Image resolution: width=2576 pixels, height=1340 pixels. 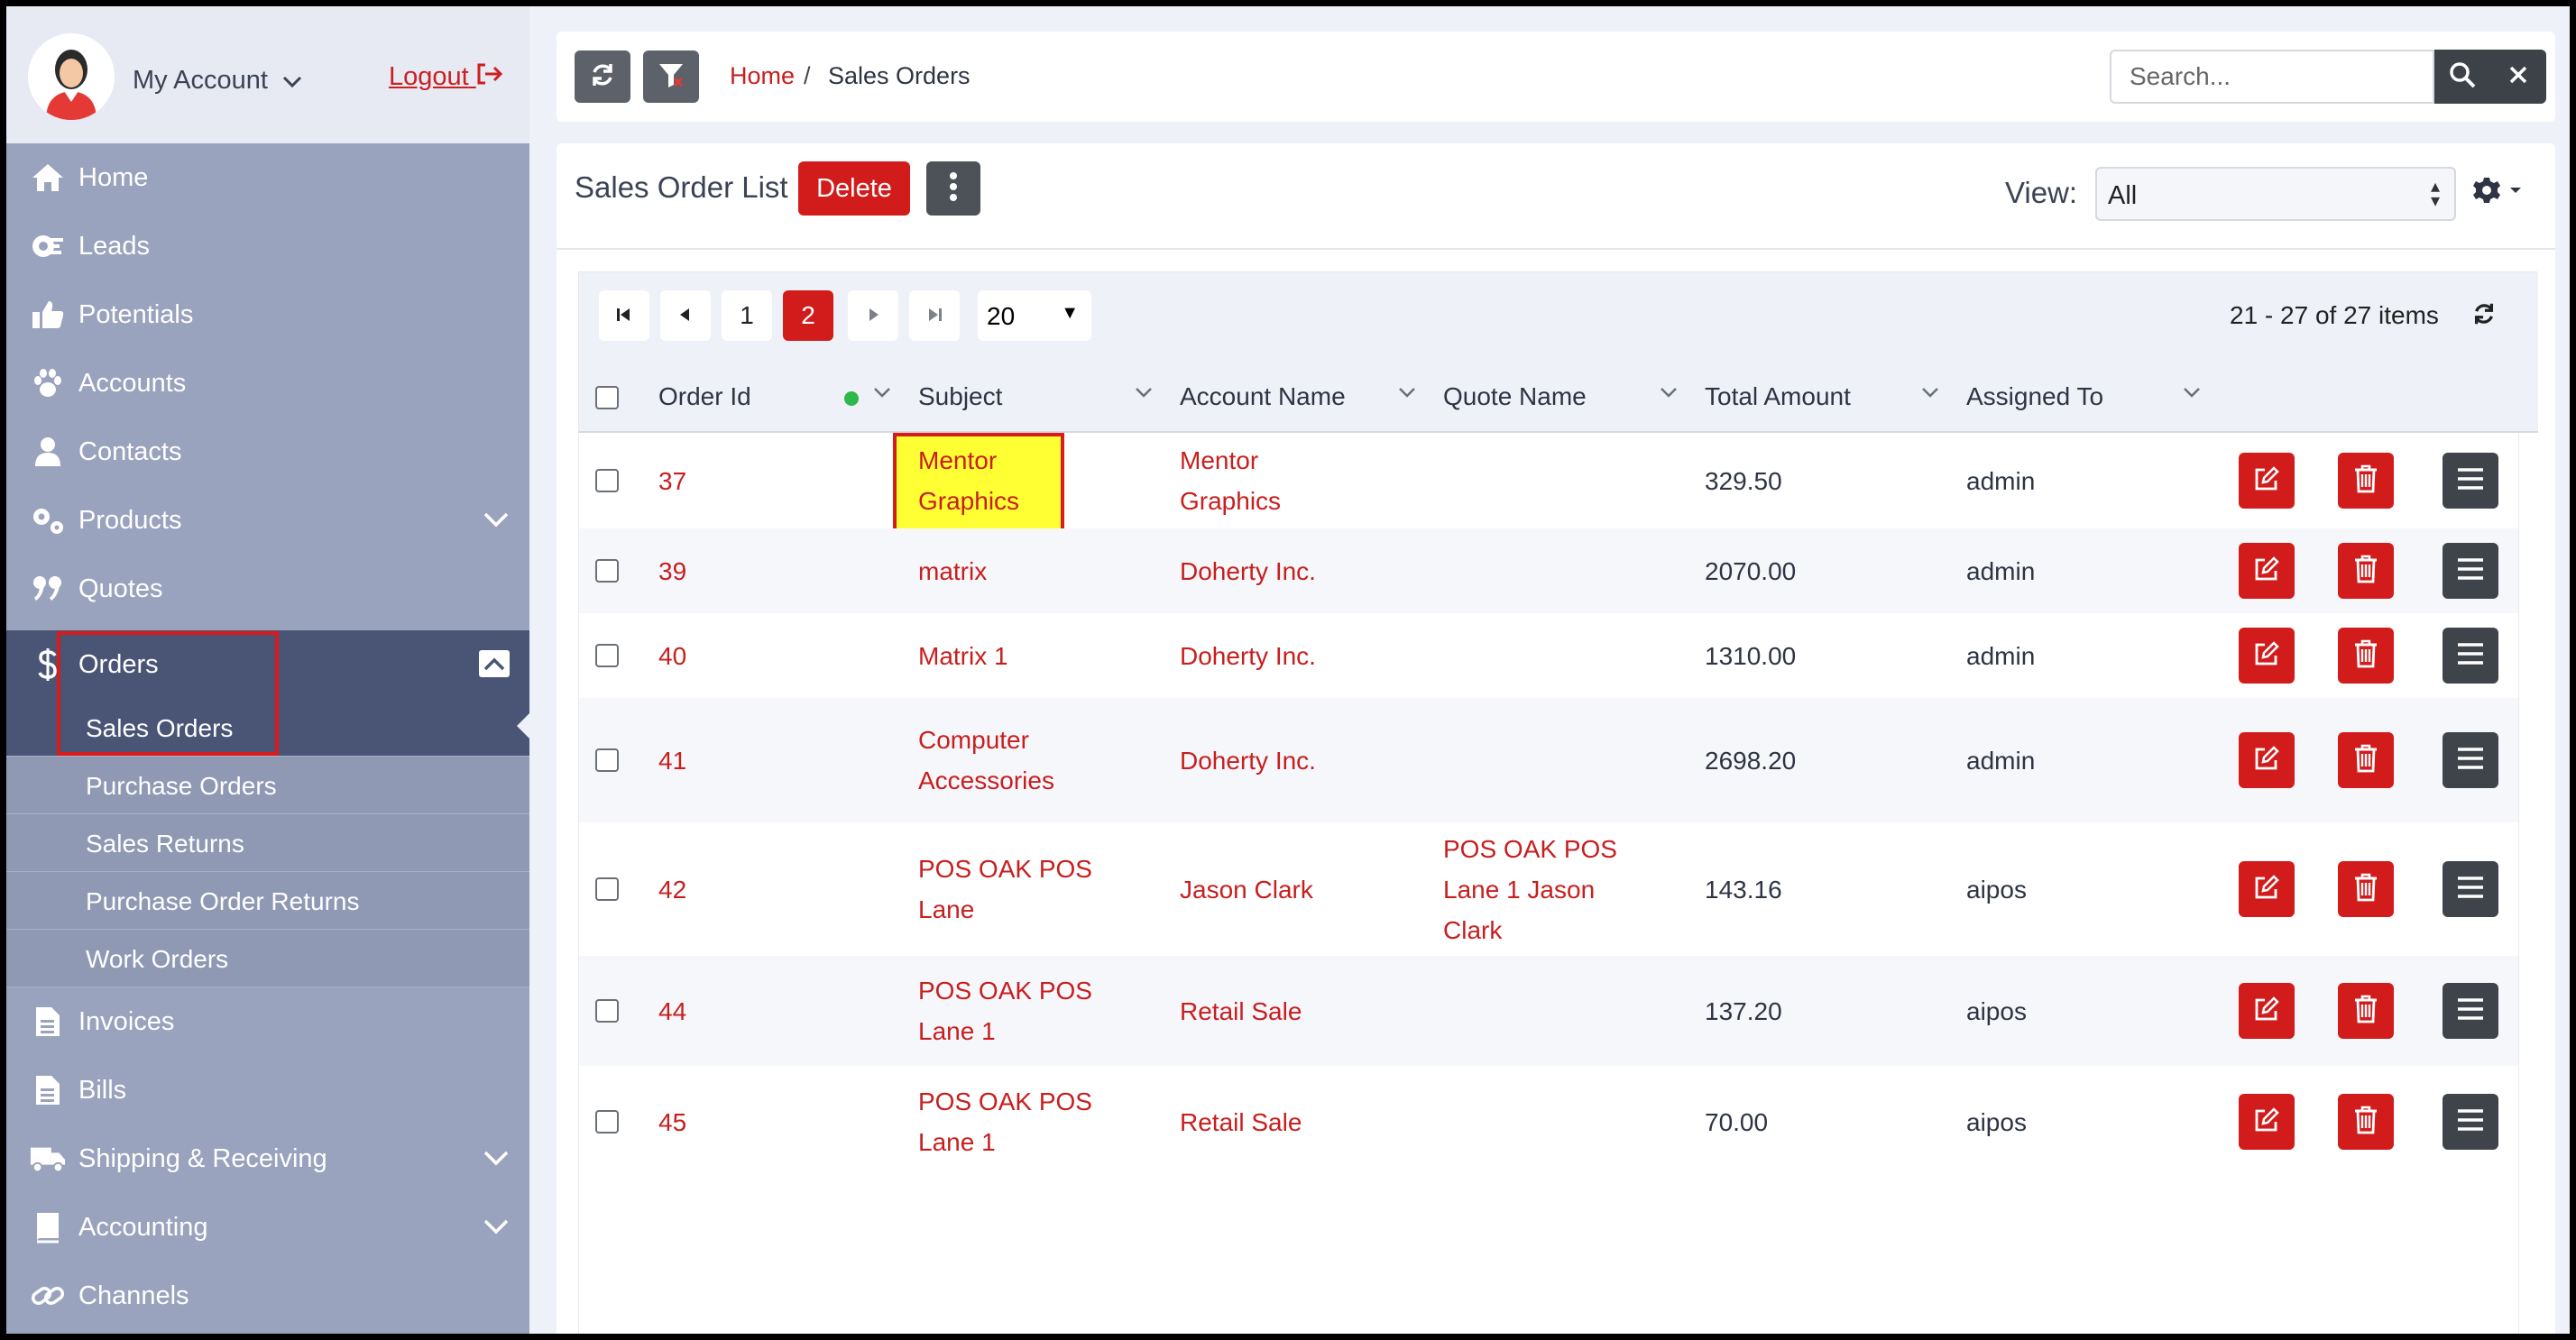 What do you see at coordinates (672, 481) in the screenshot?
I see `order-id-link: 37` at bounding box center [672, 481].